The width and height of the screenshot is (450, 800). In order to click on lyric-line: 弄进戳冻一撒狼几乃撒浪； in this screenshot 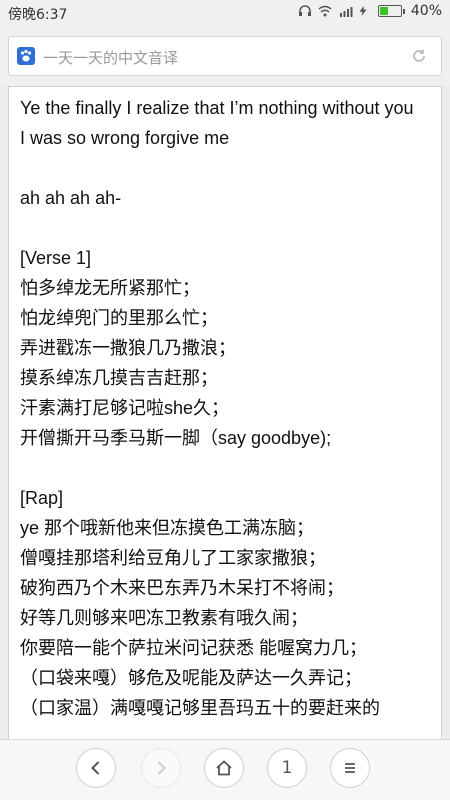, I will do `click(128, 348)`.